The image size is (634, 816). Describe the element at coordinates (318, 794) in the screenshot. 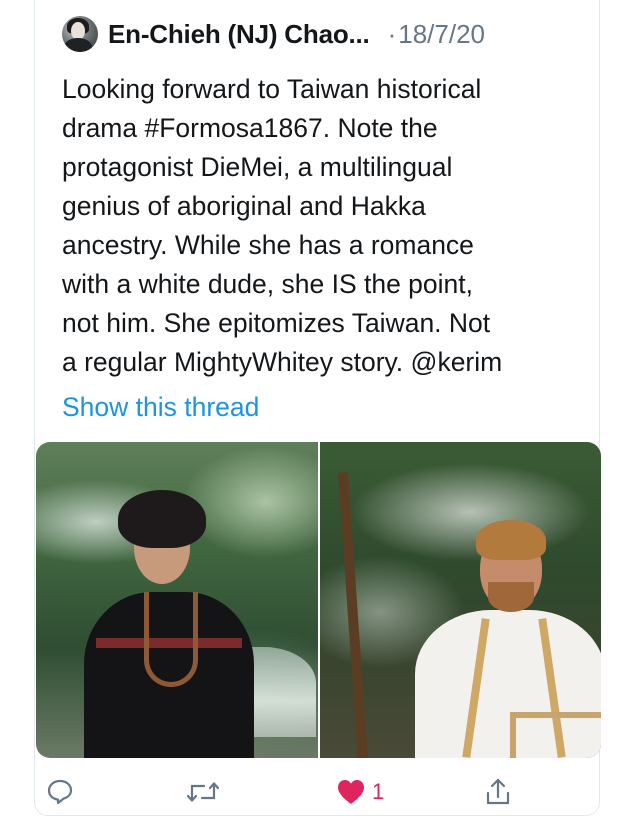

I see `tweet-actions: 1` at that location.